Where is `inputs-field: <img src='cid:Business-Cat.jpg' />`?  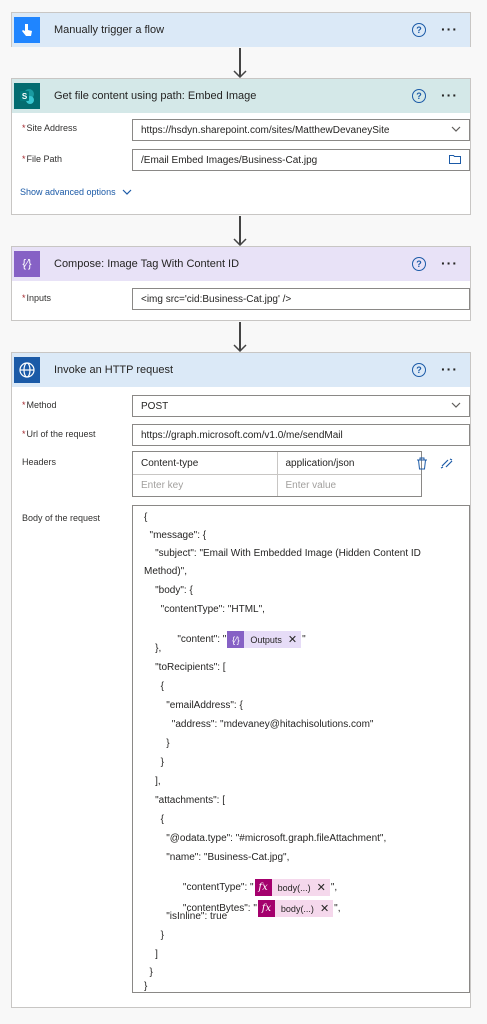 inputs-field: <img src='cid:Business-Cat.jpg' /> is located at coordinates (301, 299).